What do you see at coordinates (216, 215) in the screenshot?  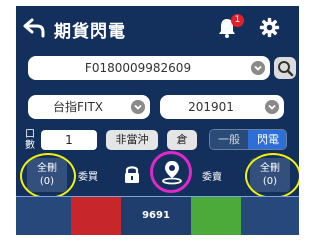 I see `ask-volume-cell` at bounding box center [216, 215].